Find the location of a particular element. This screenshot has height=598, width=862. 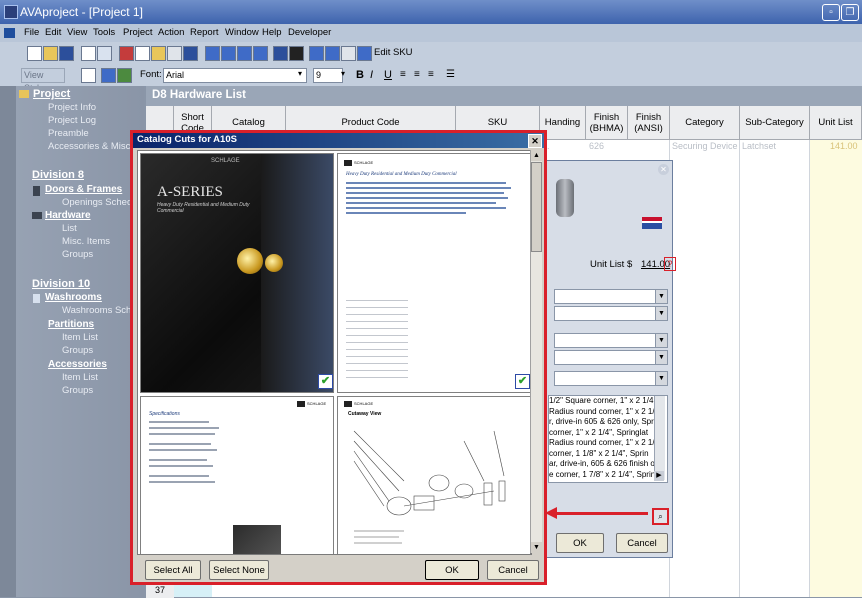

grid-icon is located at coordinates (212, 53).